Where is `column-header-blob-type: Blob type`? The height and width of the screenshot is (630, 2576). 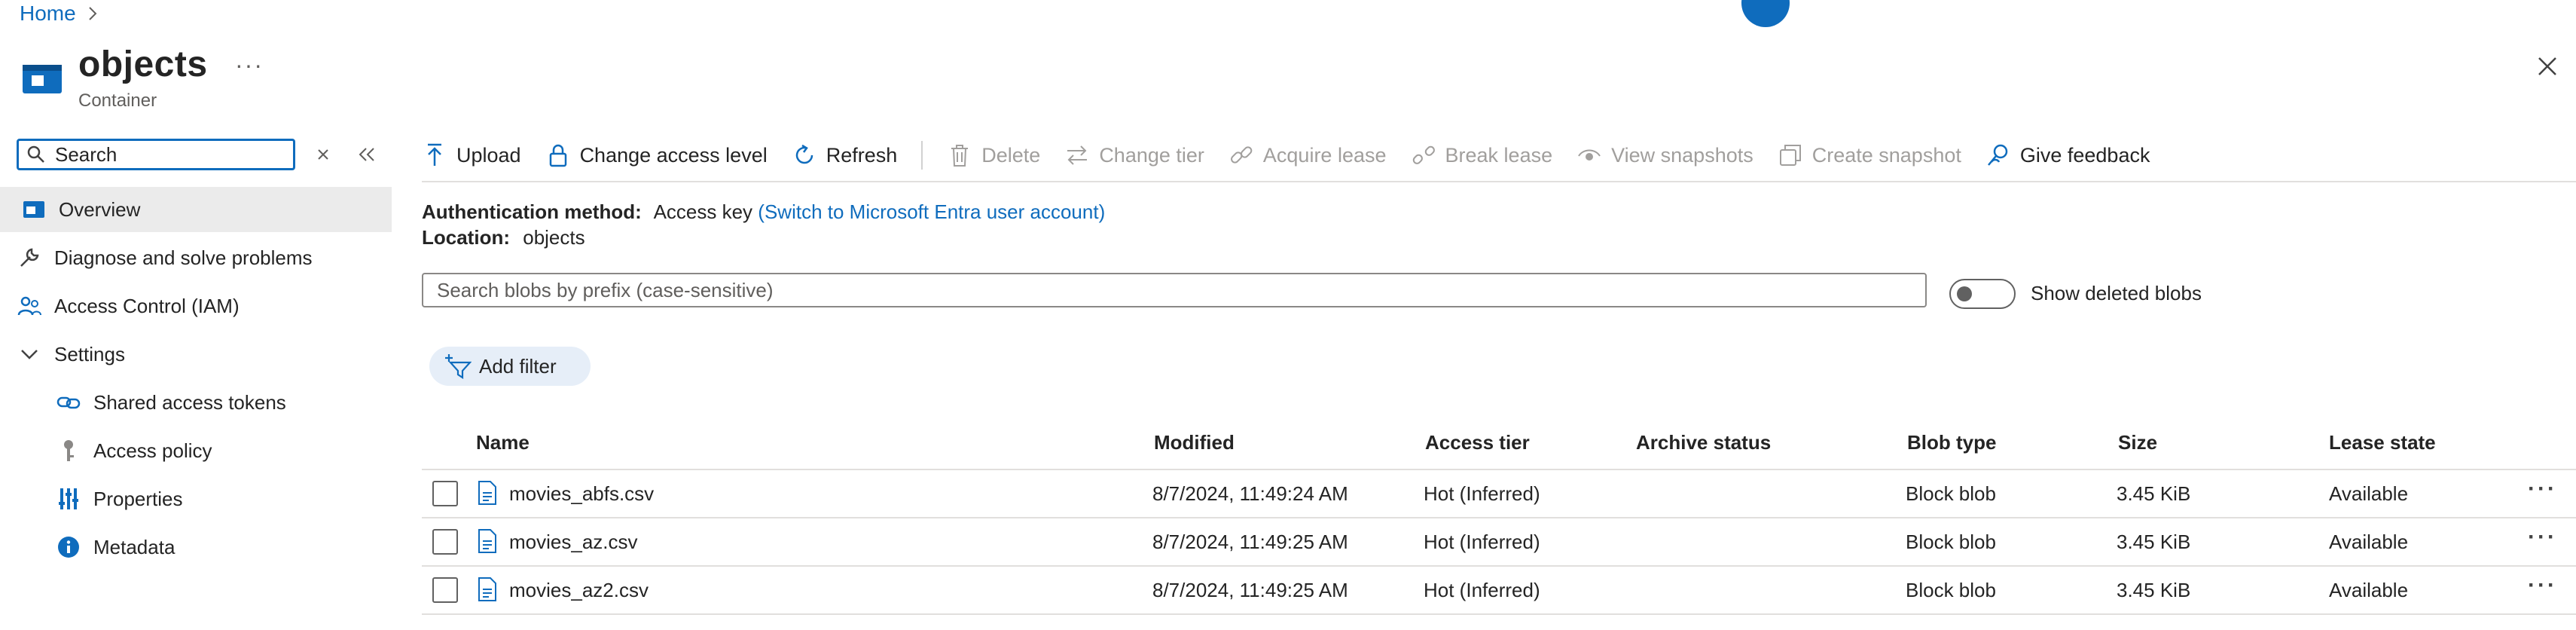
column-header-blob-type: Blob type is located at coordinates (1952, 442).